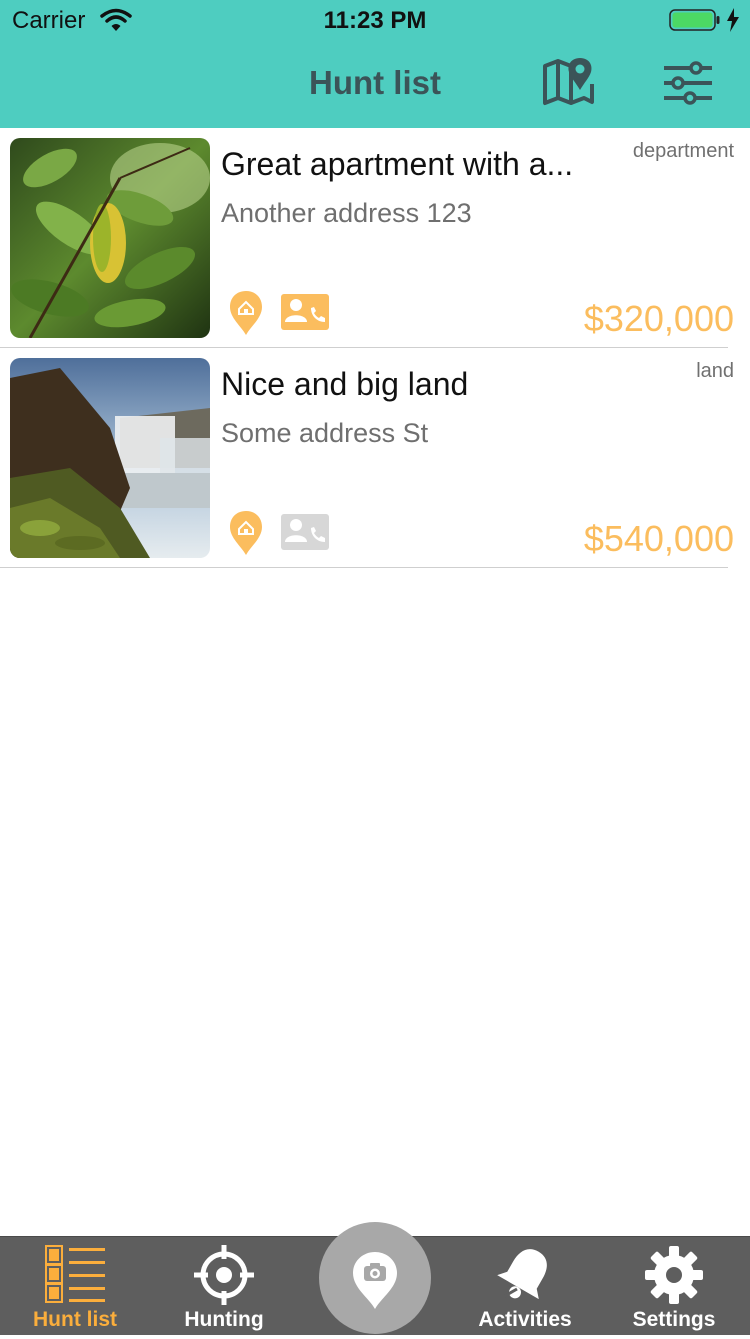  I want to click on tab-settings: Settings, so click(674, 1286).